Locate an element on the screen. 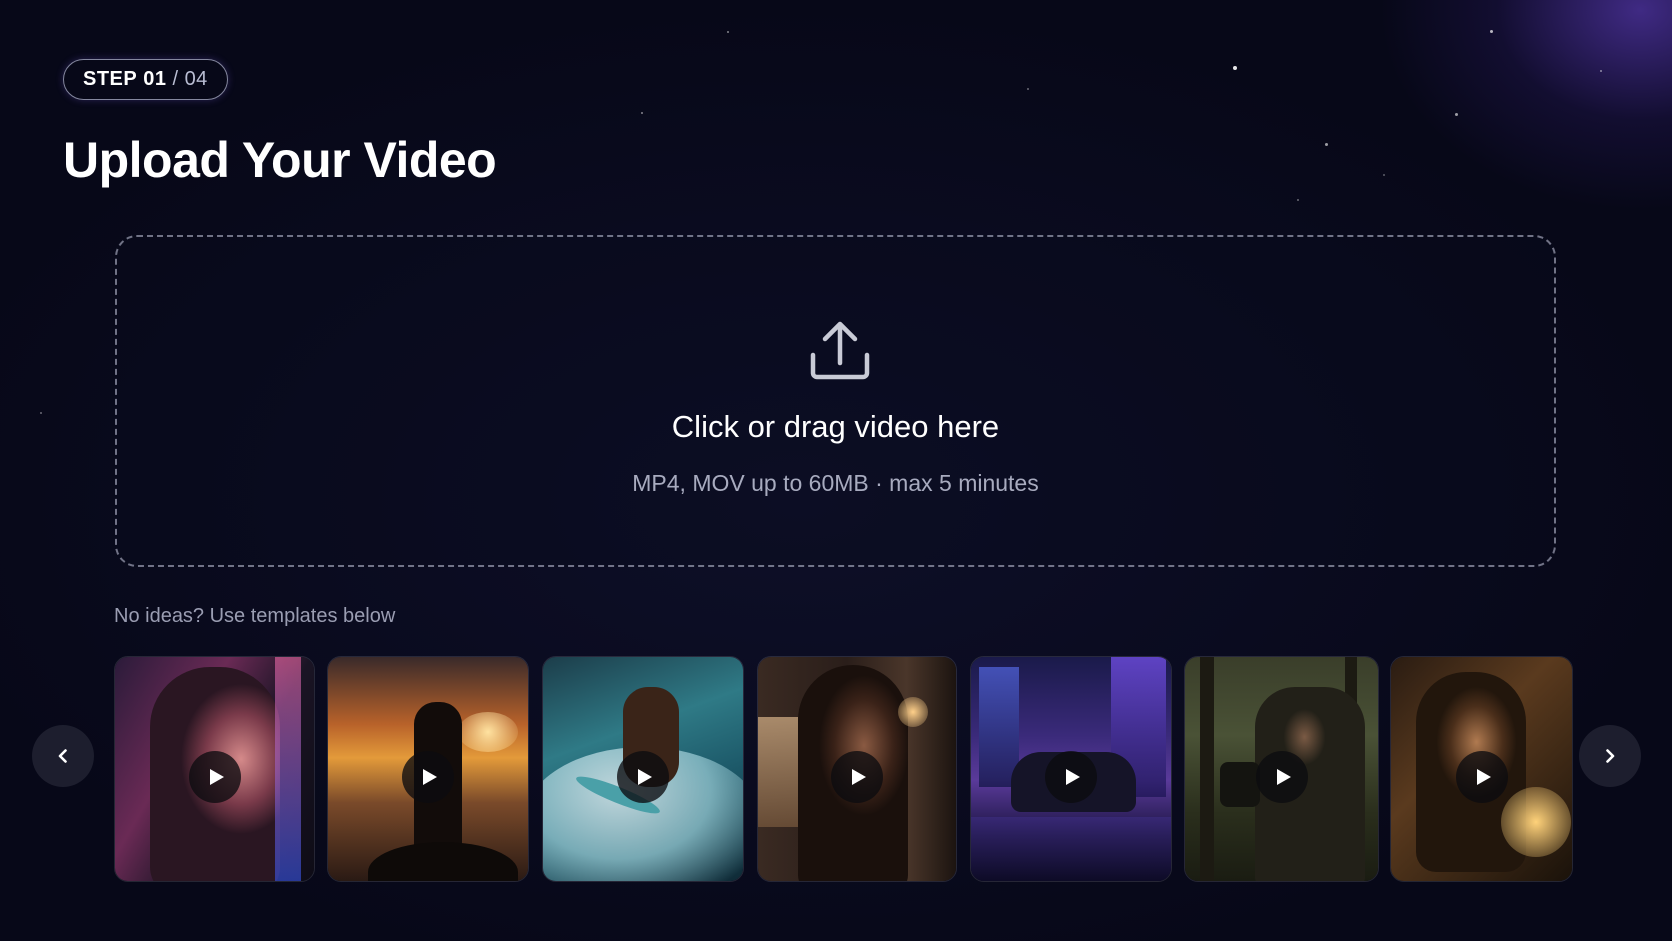 This screenshot has width=1672, height=941. street-reflection is located at coordinates (1071, 849).